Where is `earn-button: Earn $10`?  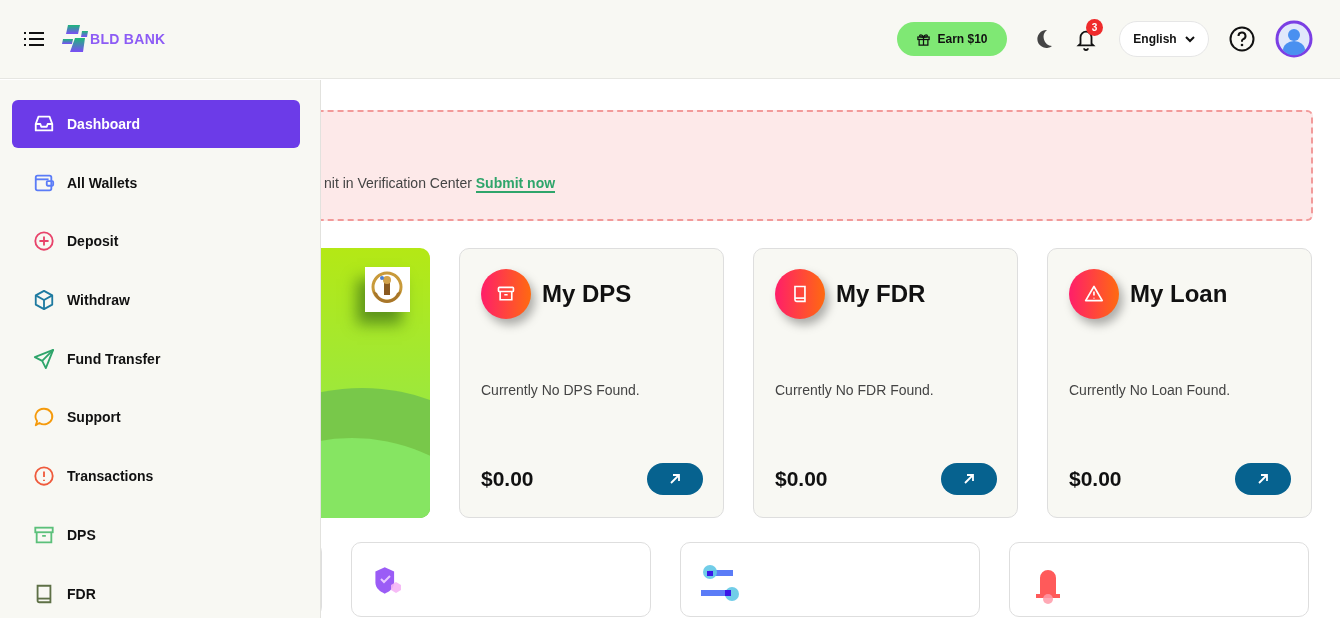 earn-button: Earn $10 is located at coordinates (952, 39).